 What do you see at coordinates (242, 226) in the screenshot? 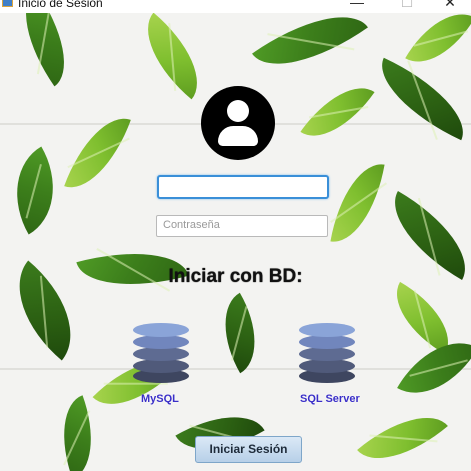
I see `password-input: Contraseña` at bounding box center [242, 226].